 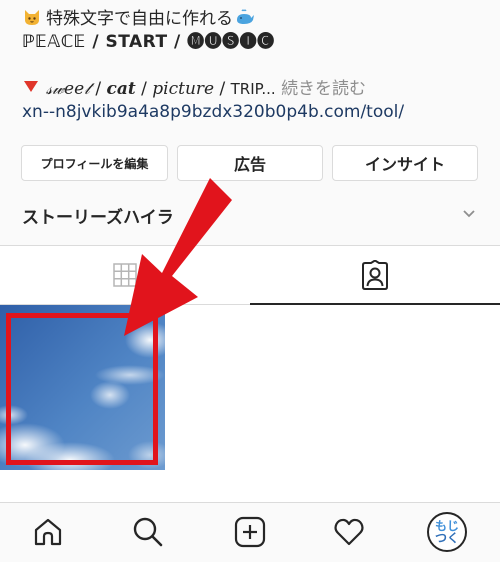 I want to click on bio-word-picture: picture, so click(x=183, y=89).